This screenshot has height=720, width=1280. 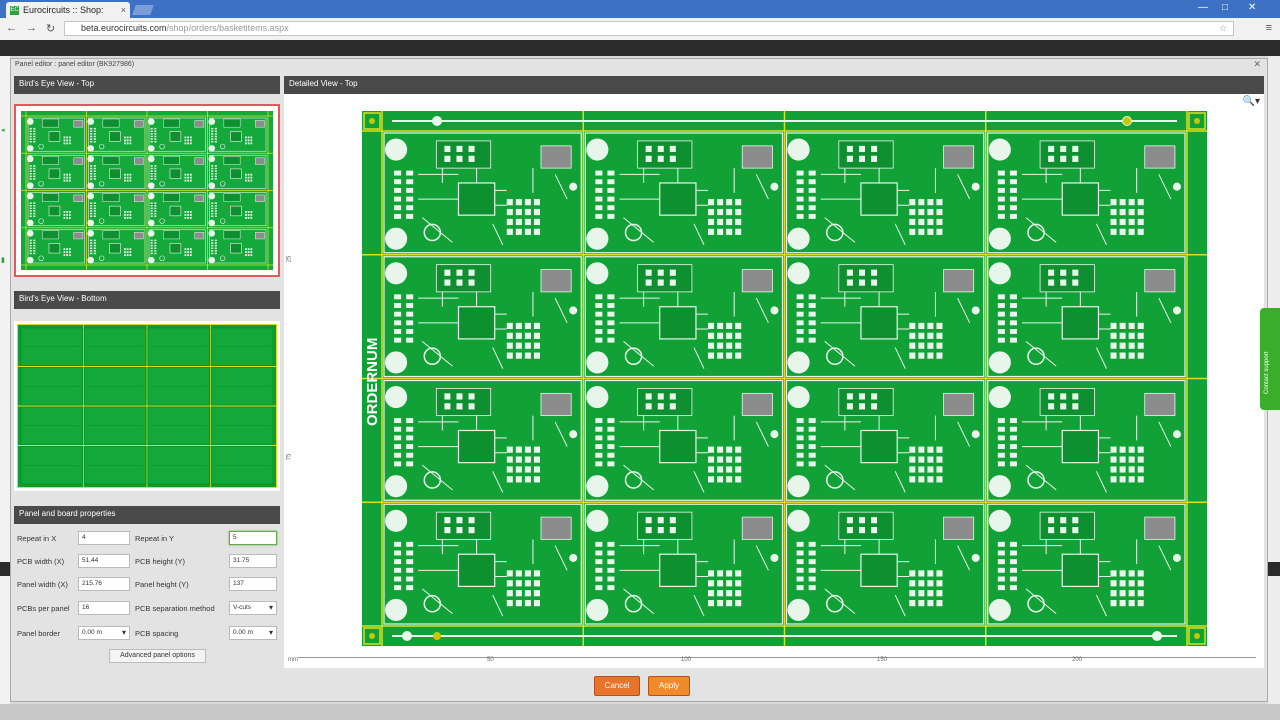 I want to click on birds-eye-bottom-pcb, so click(x=147, y=406).